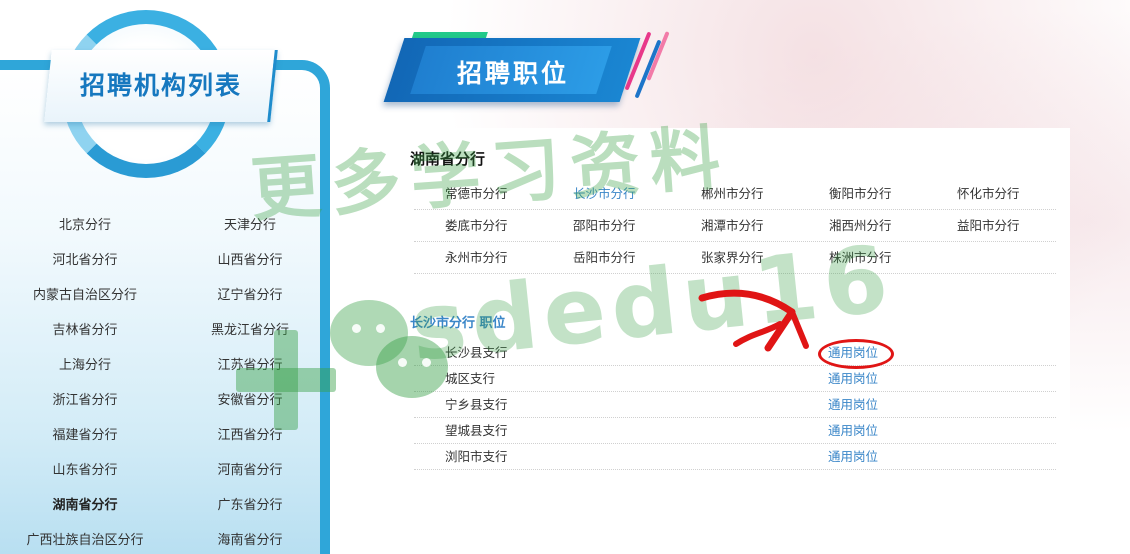 This screenshot has height=554, width=1130. What do you see at coordinates (470, 378) in the screenshot?
I see `position-branch-name: 城区支行` at bounding box center [470, 378].